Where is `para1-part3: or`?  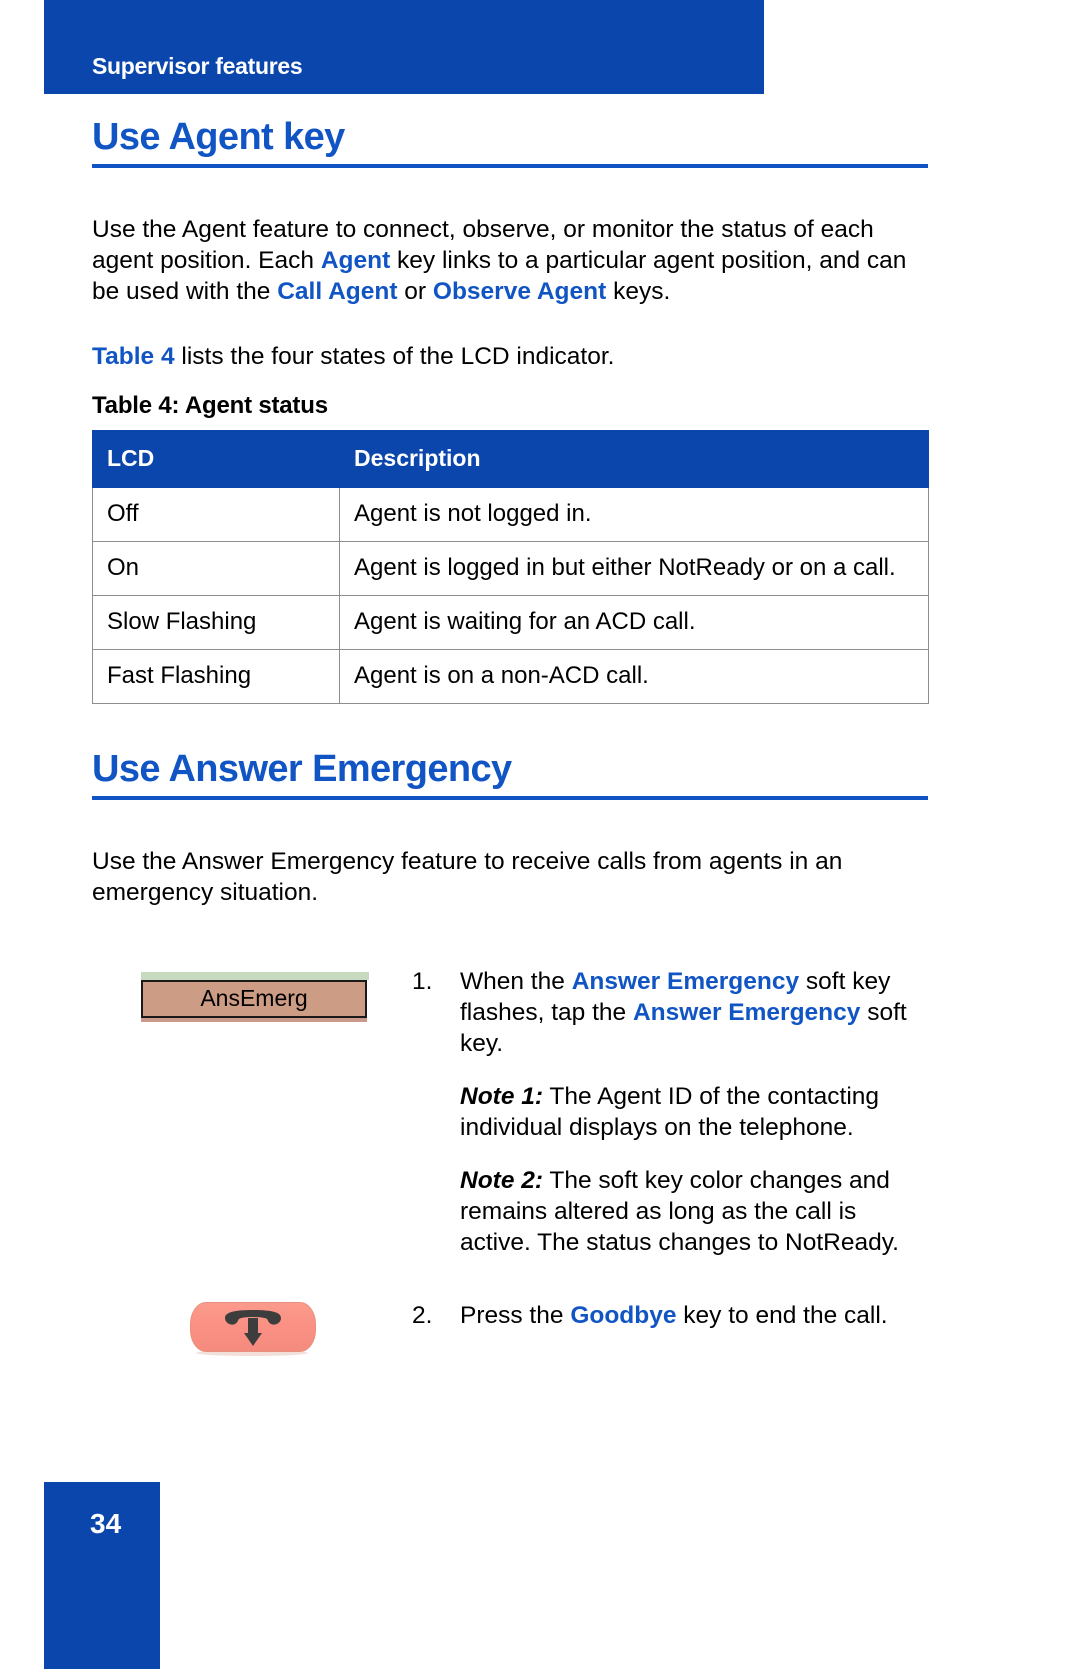 para1-part3: or is located at coordinates (415, 291).